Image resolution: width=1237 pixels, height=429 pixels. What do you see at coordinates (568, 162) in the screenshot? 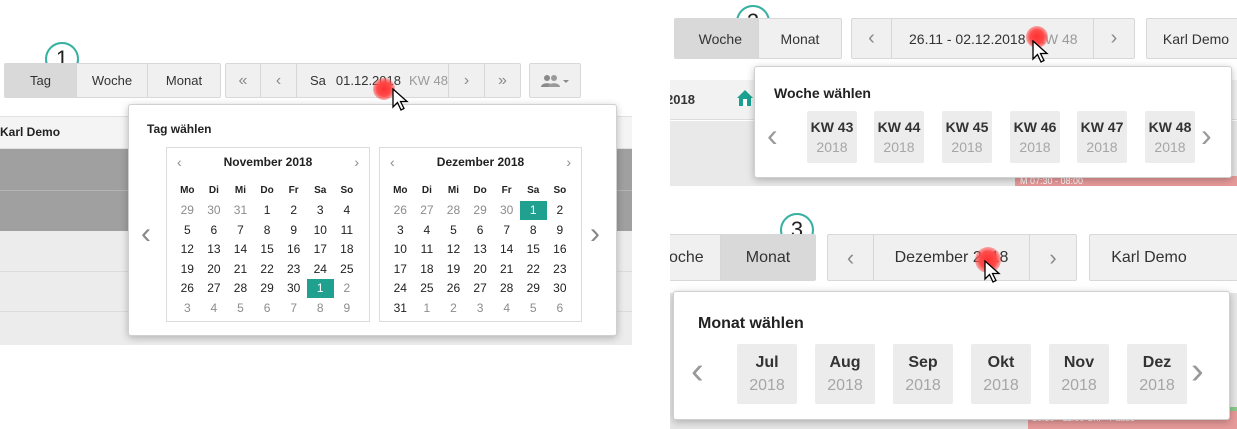
I see `calendar-next-icon: ›` at bounding box center [568, 162].